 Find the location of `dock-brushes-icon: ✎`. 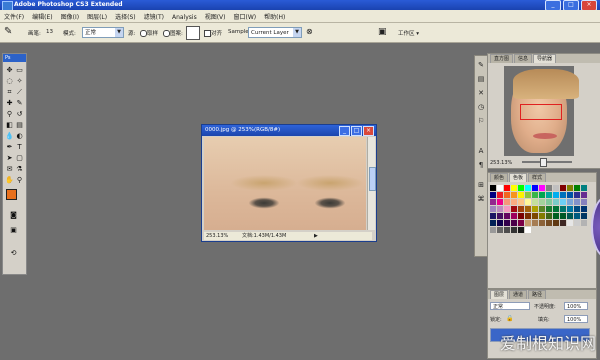

dock-brushes-icon: ✎ is located at coordinates (481, 65).